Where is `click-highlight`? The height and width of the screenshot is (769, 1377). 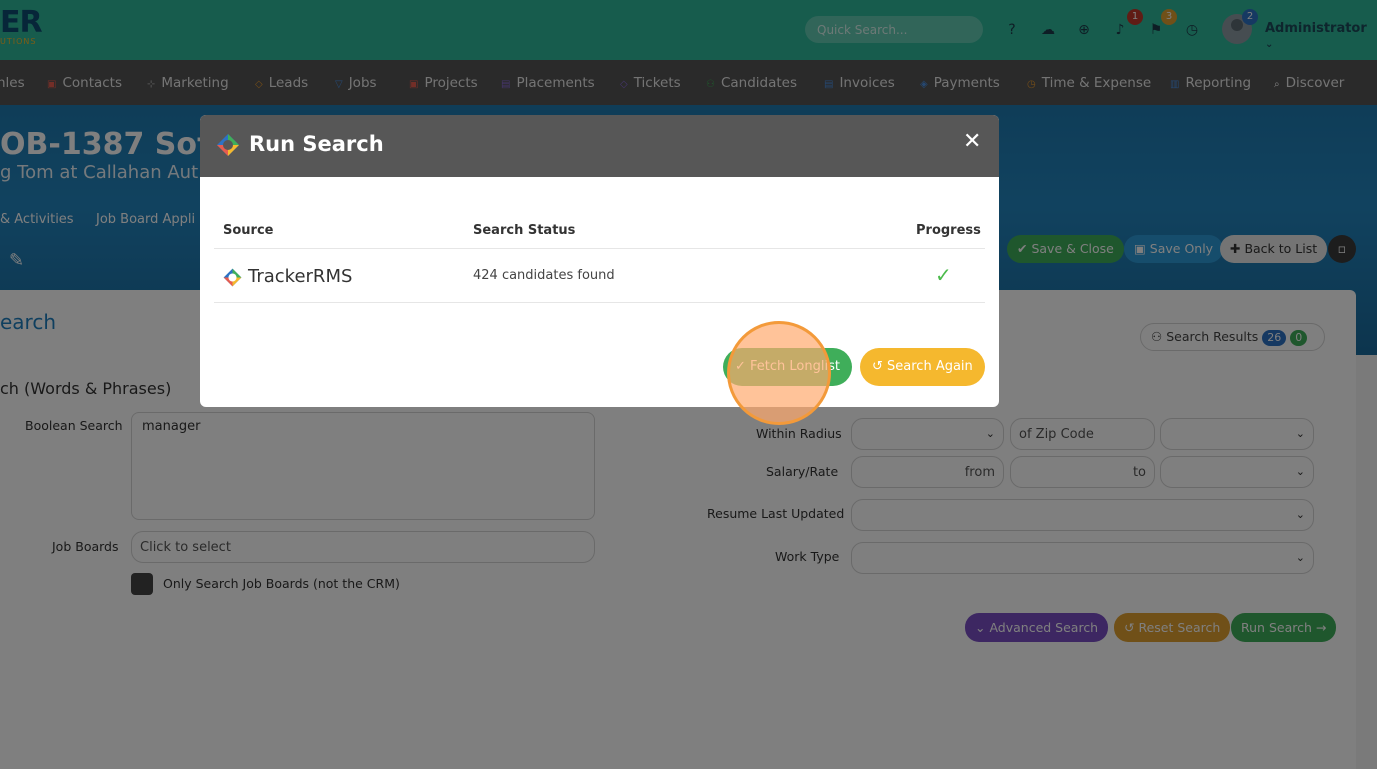 click-highlight is located at coordinates (779, 373).